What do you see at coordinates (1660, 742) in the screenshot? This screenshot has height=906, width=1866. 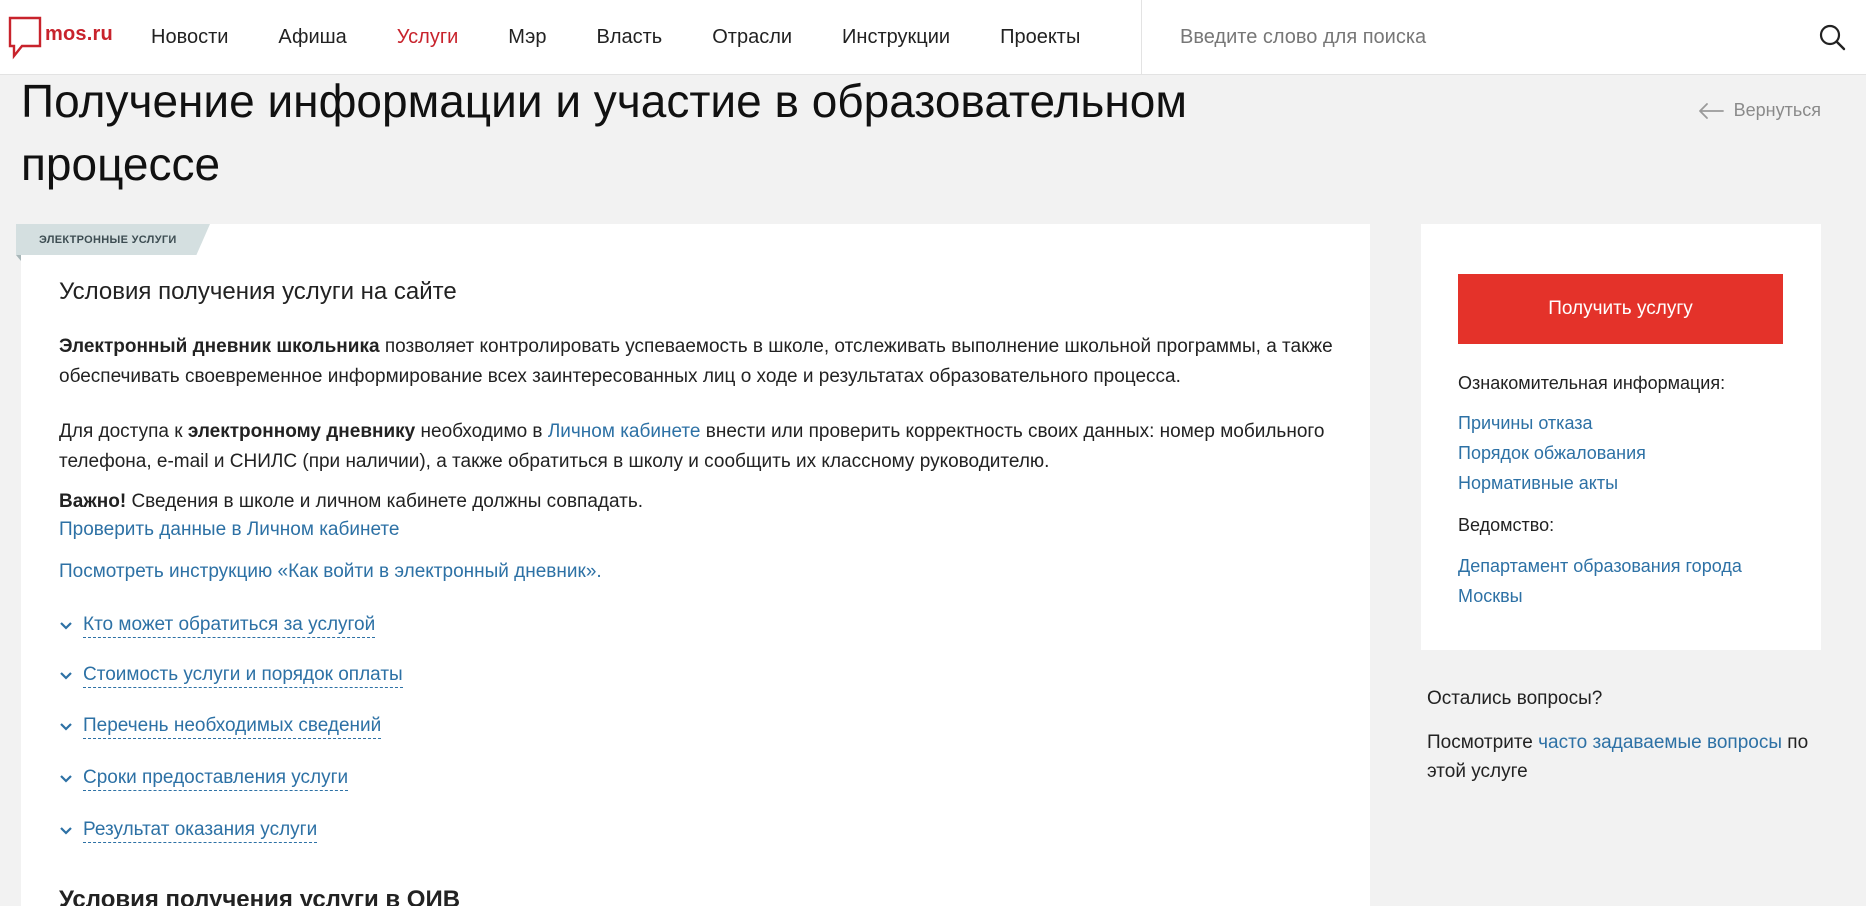 I see `faq-link: часто задаваемые вопросы` at bounding box center [1660, 742].